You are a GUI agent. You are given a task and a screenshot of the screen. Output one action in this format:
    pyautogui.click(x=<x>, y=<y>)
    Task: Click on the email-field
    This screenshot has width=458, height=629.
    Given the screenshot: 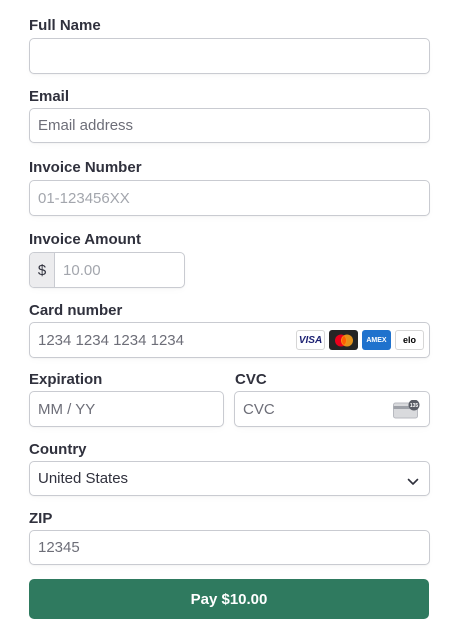 What is the action you would take?
    pyautogui.click(x=229, y=125)
    